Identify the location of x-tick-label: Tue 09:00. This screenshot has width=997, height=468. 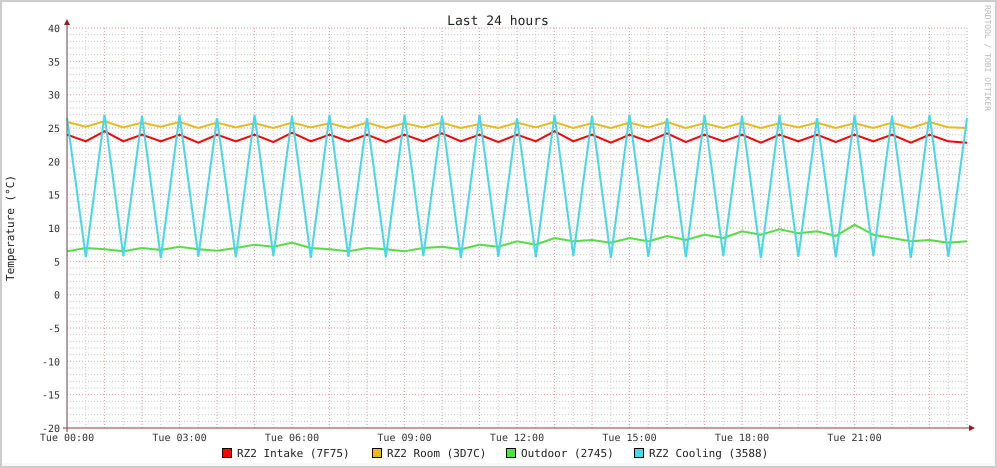
(404, 438).